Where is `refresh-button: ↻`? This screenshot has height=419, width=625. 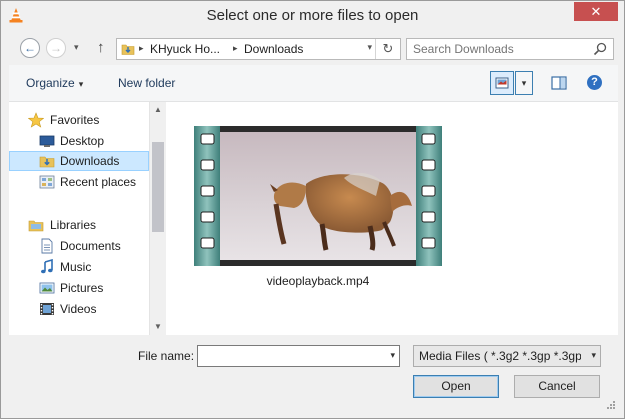 refresh-button: ↻ is located at coordinates (387, 49).